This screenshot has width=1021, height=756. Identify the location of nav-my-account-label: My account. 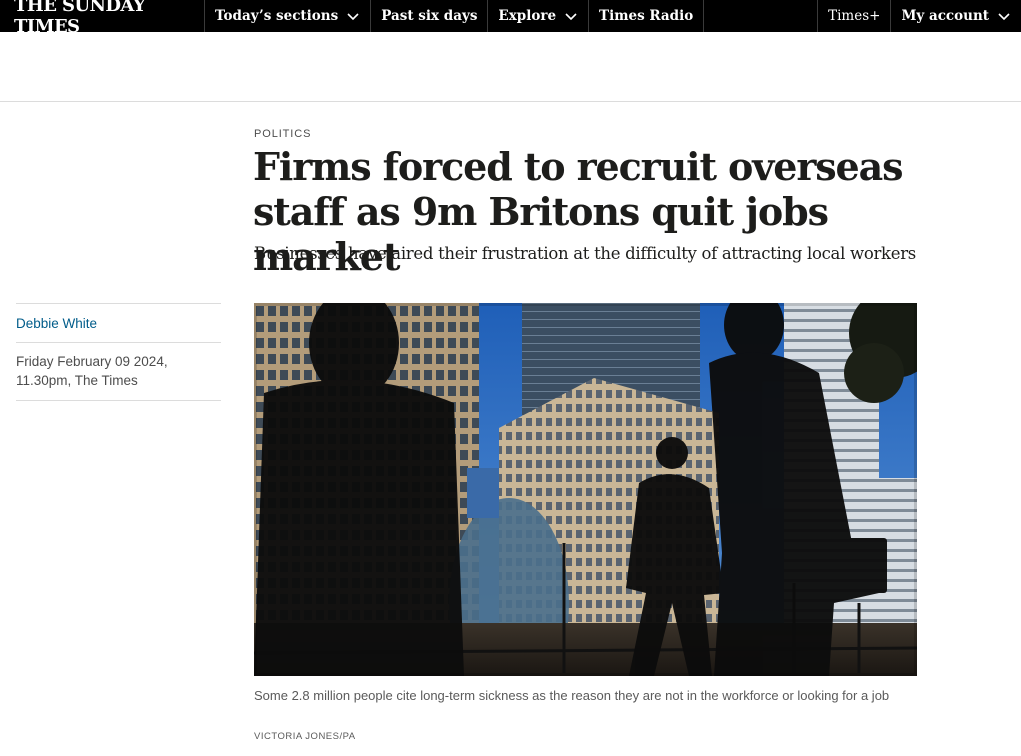
(945, 16).